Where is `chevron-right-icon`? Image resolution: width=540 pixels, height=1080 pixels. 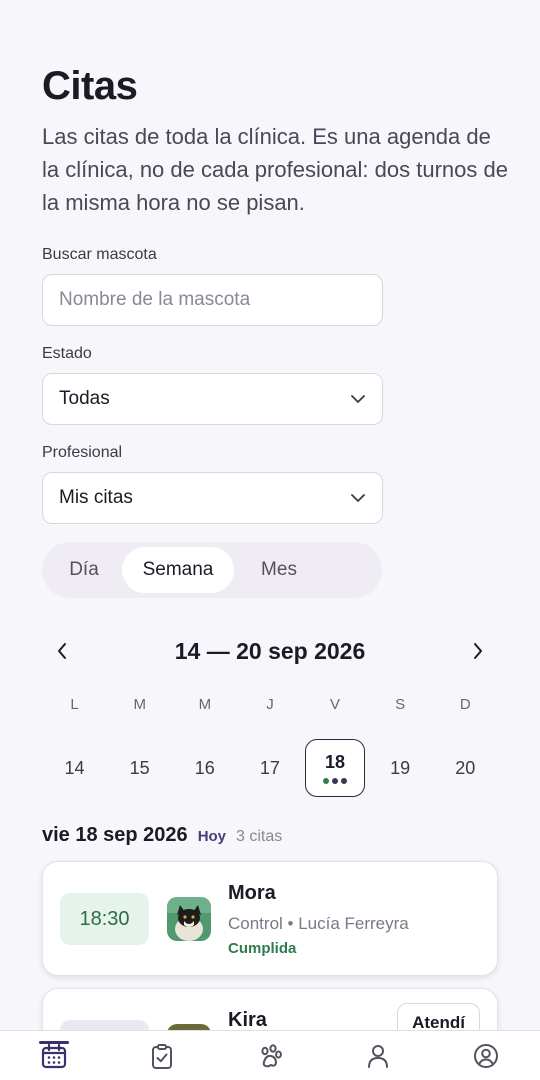 chevron-right-icon is located at coordinates (478, 651).